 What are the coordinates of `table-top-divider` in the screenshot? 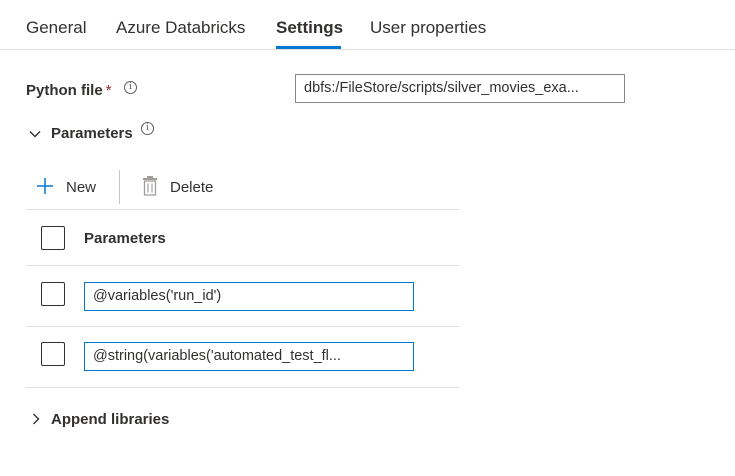 It's located at (242, 209).